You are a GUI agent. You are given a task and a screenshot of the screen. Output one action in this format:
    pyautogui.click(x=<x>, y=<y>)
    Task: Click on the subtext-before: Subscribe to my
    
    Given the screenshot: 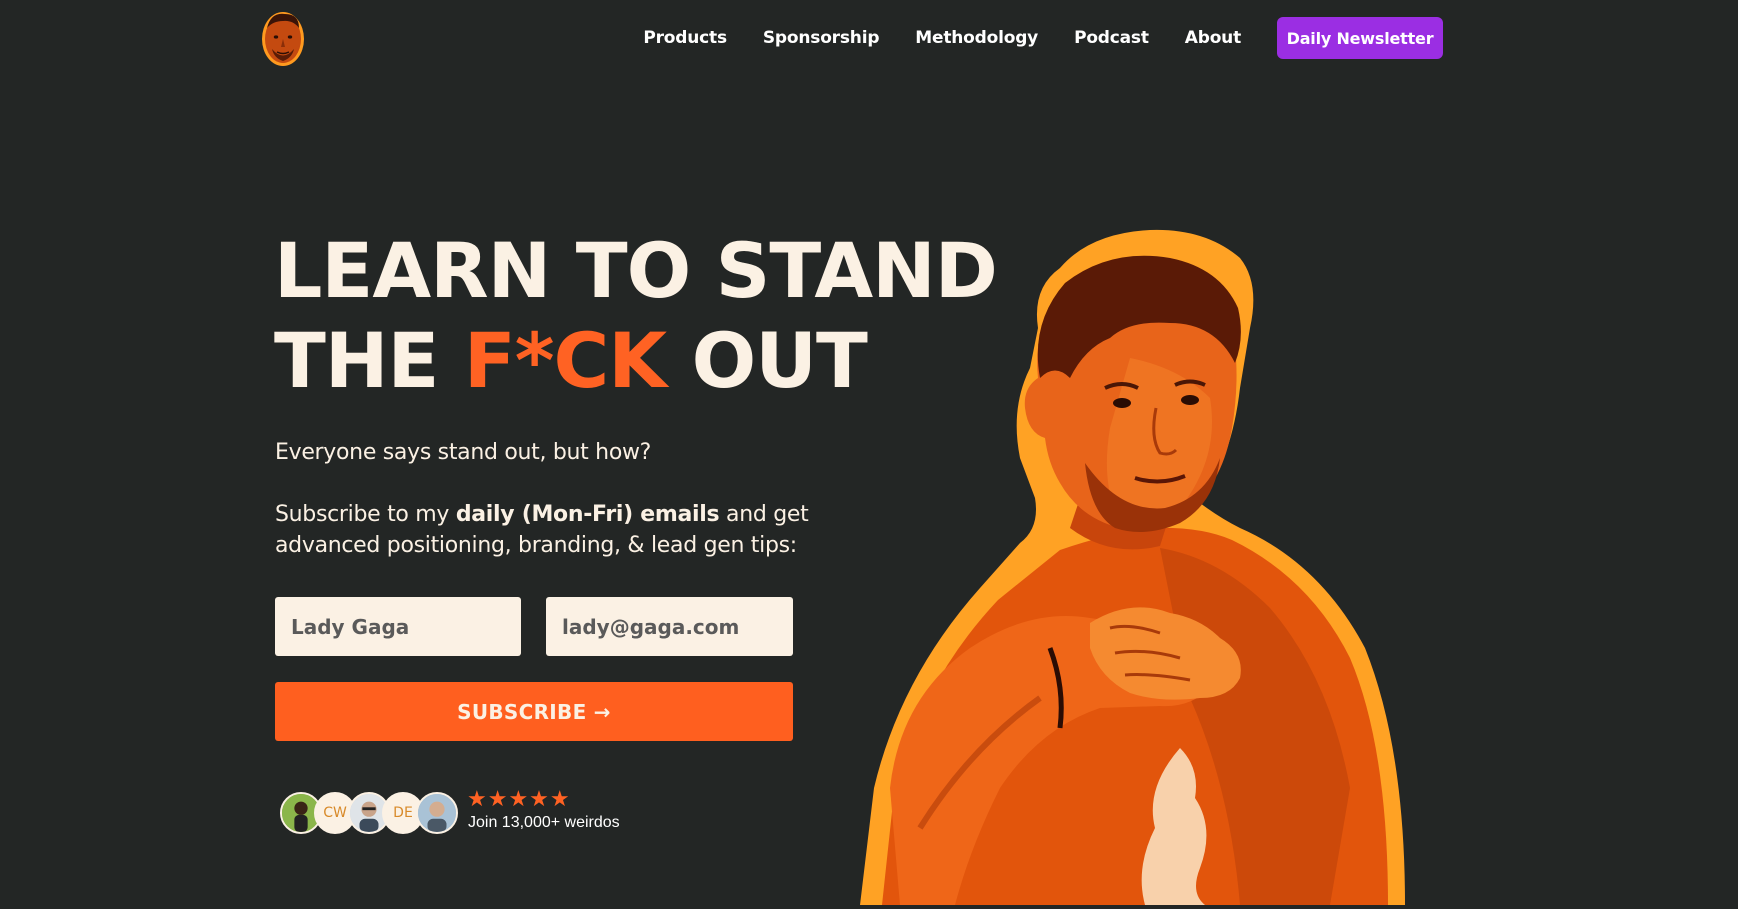 What is the action you would take?
    pyautogui.click(x=365, y=514)
    